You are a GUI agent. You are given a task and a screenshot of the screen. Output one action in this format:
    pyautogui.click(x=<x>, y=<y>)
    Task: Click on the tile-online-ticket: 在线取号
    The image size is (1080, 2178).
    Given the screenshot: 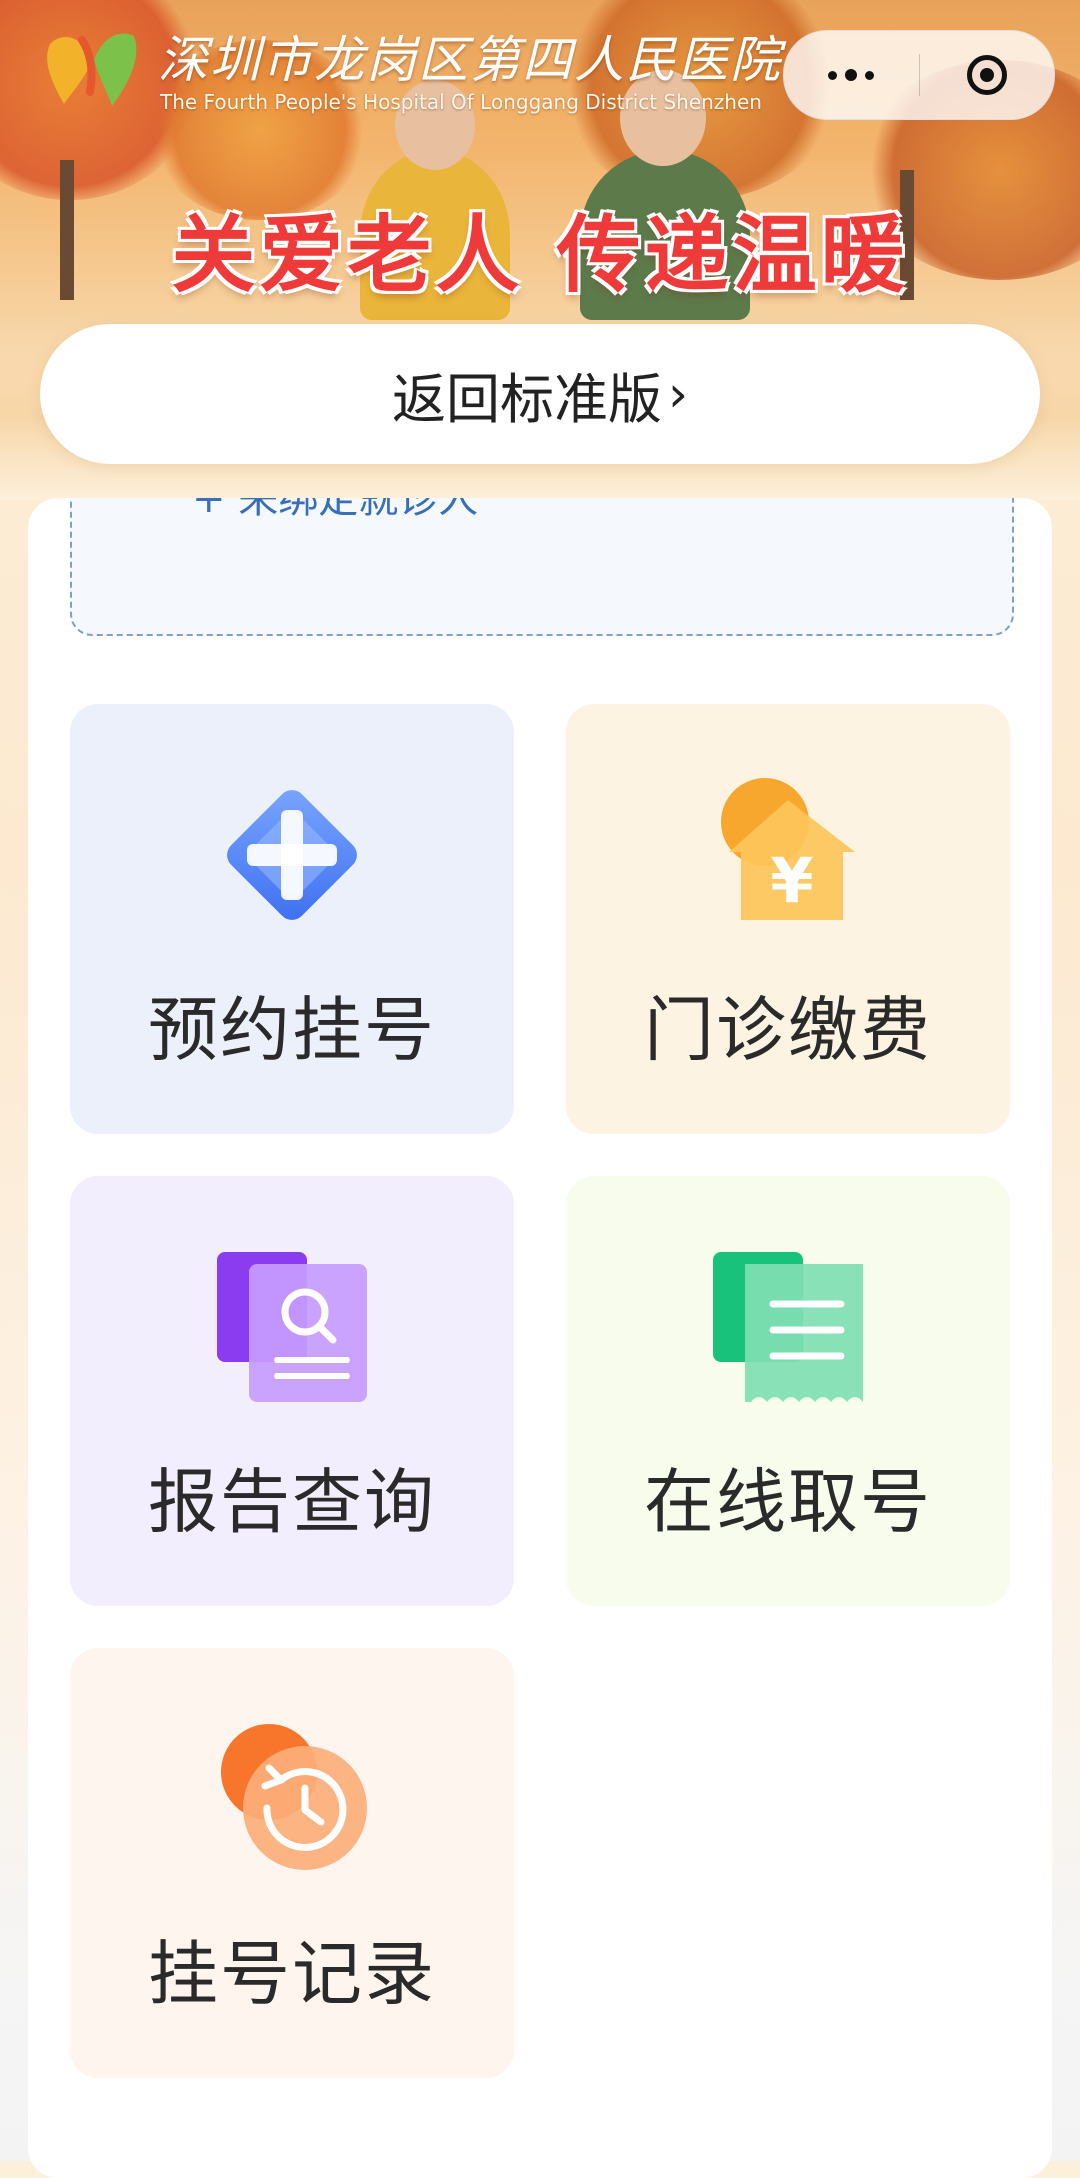 What is the action you would take?
    pyautogui.click(x=788, y=1391)
    